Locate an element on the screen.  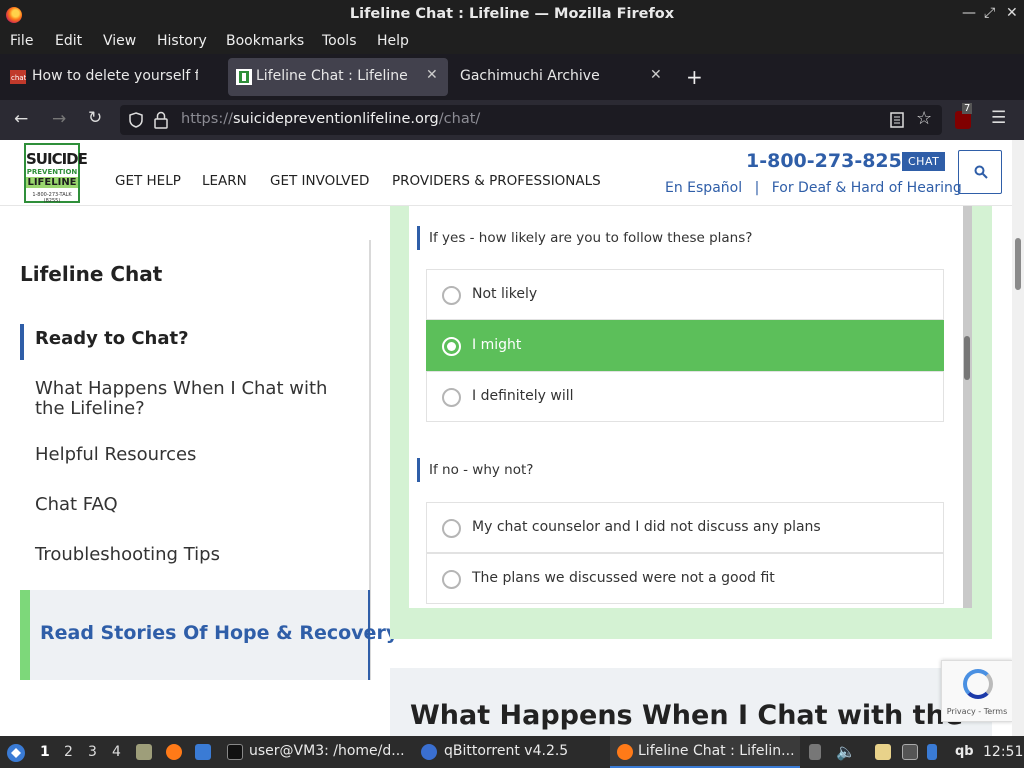
desktop-icon is located at coordinates (203, 752).